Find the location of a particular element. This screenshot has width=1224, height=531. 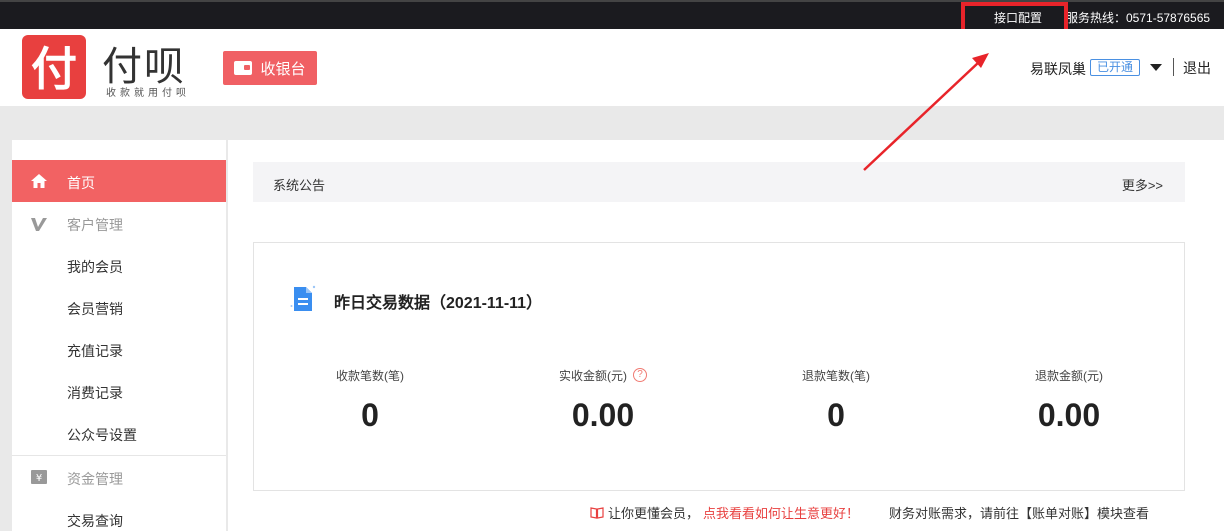

stat-label: 退款笔数(笔) is located at coordinates (836, 375).